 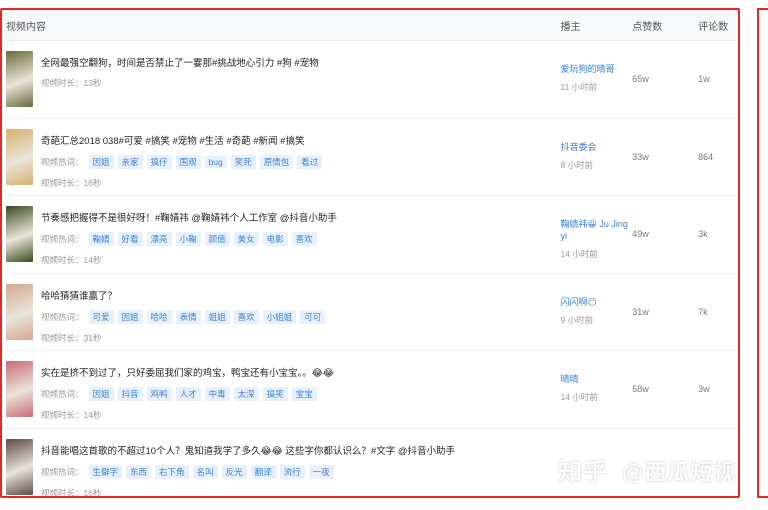 I want to click on hot-words: 视频热词： 可爱 因姐 哈哈 表情 姐姐 喜欢 小姐姐 可可, so click(x=300, y=316).